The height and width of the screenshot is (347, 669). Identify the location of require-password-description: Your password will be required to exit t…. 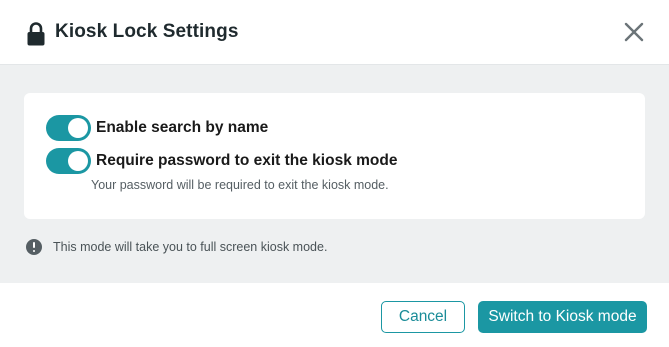
(240, 185).